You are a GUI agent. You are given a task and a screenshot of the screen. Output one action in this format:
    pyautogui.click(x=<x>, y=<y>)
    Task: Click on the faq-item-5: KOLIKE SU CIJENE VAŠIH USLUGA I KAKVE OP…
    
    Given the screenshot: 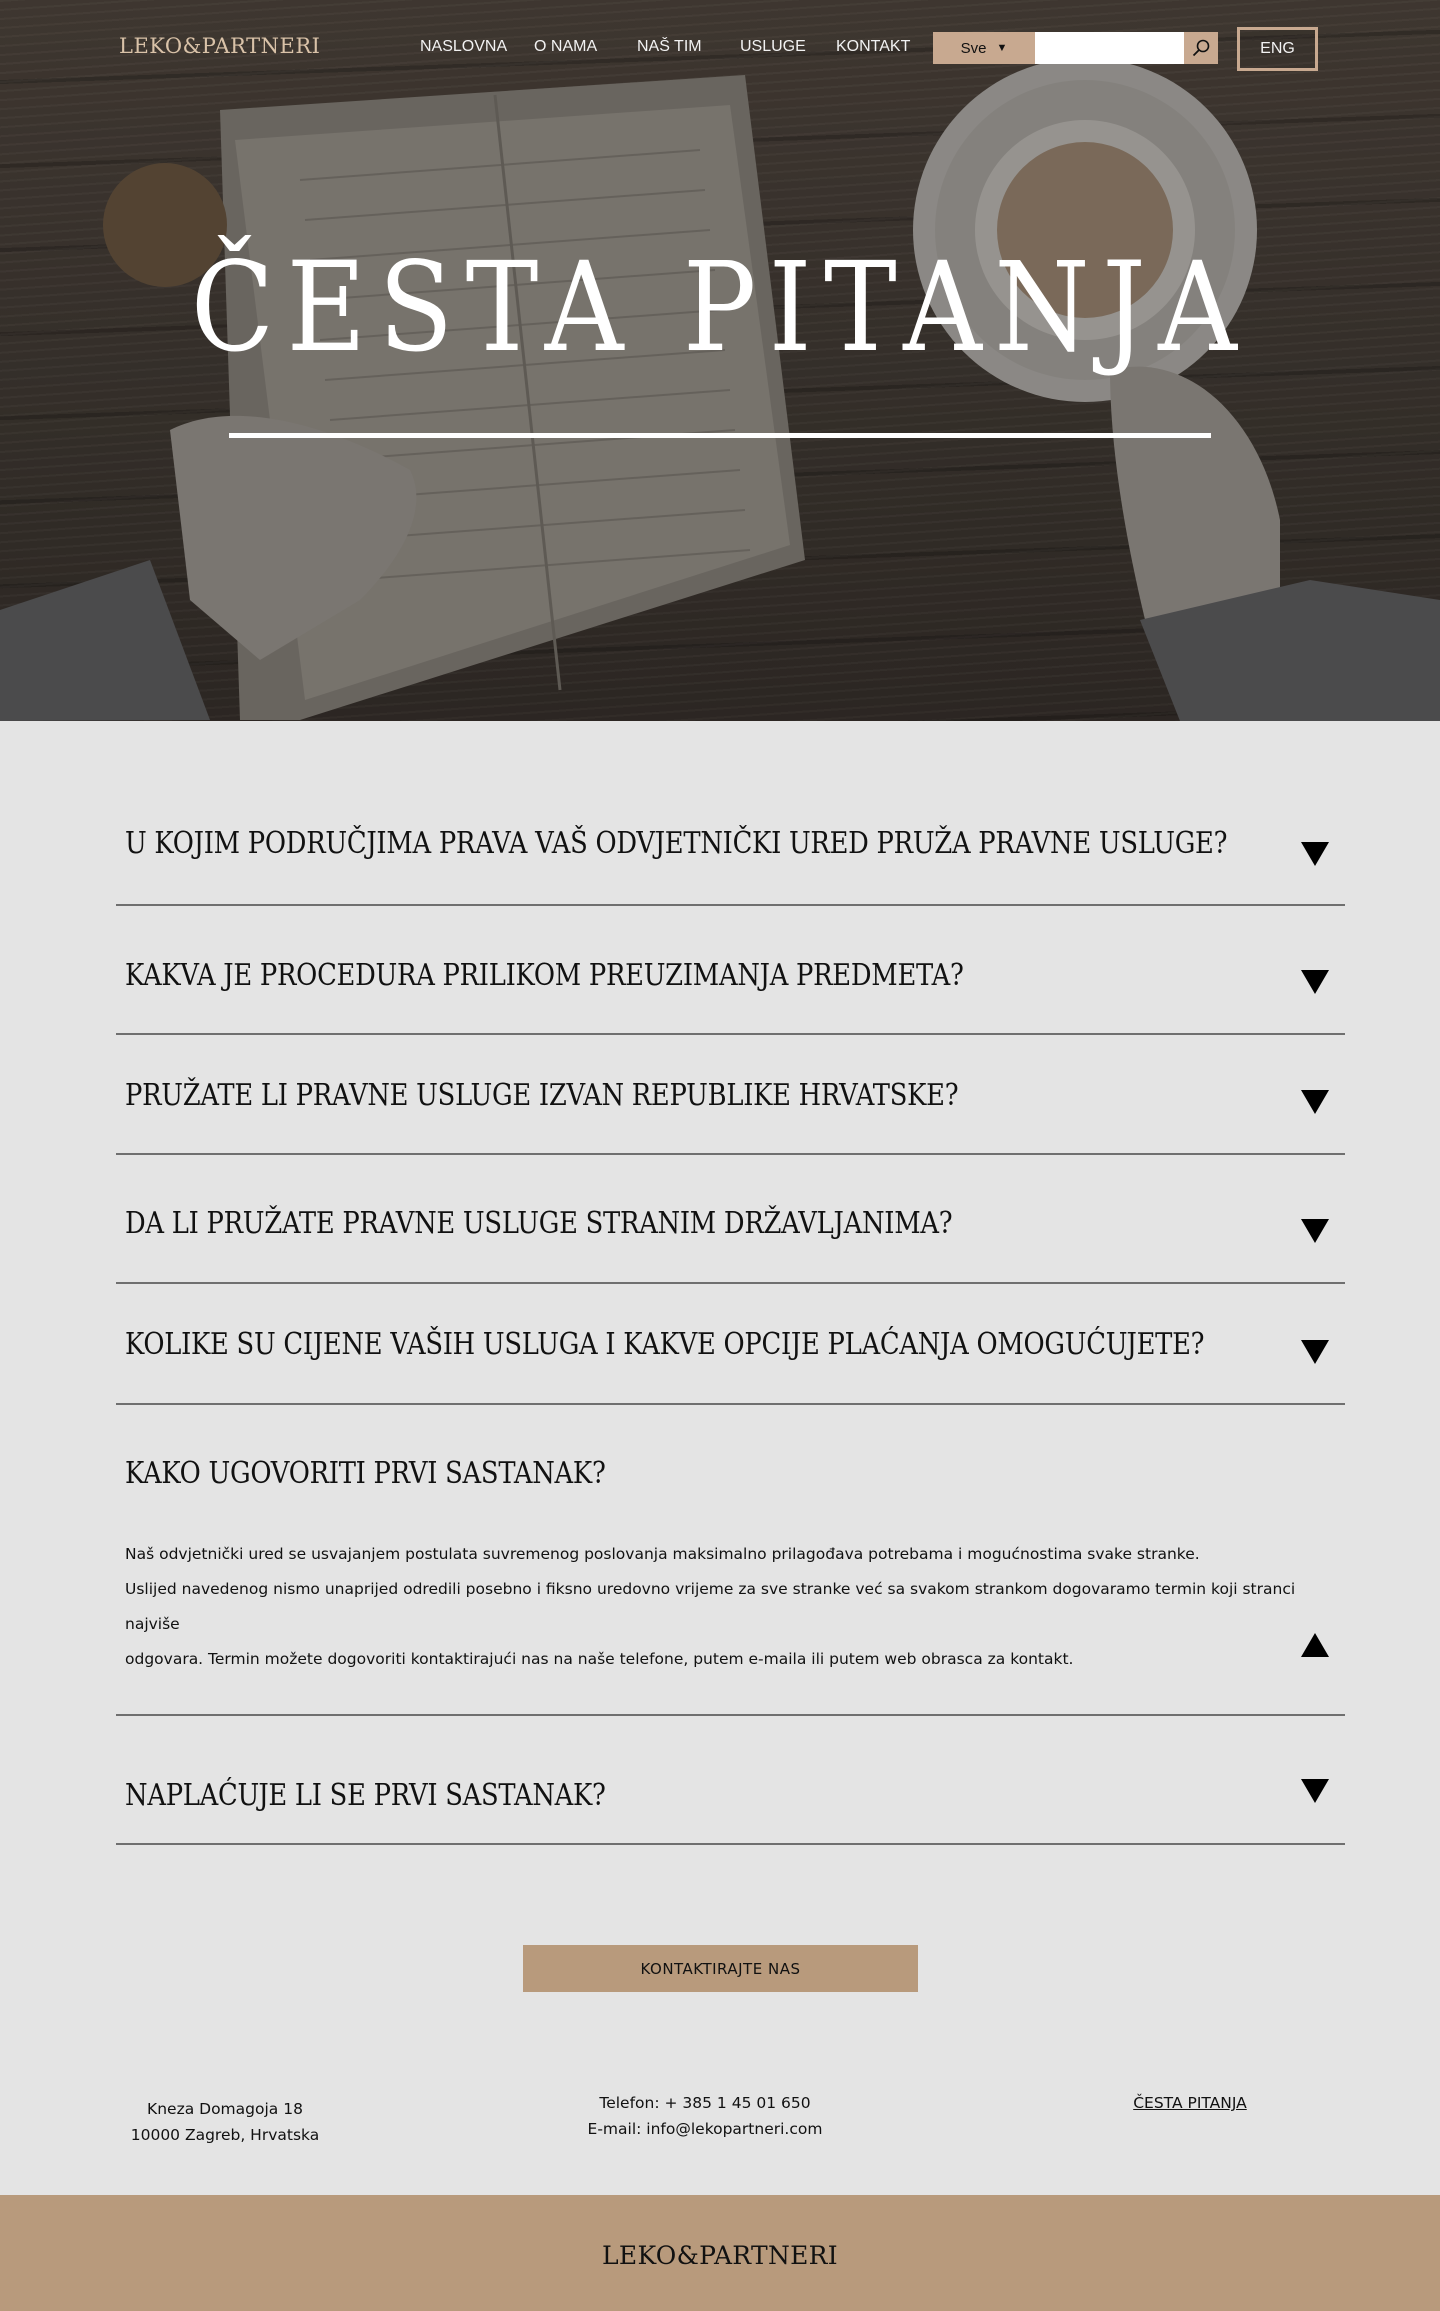 What is the action you would take?
    pyautogui.click(x=730, y=1344)
    